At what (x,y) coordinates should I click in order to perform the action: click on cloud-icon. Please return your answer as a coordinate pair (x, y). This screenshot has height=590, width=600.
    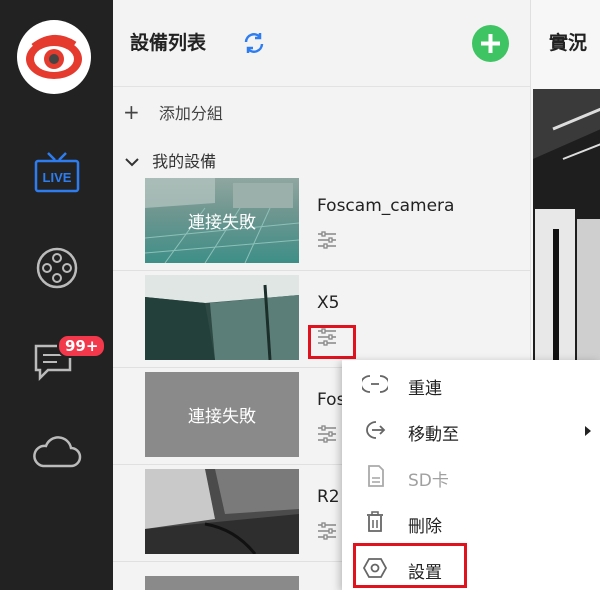
    Looking at the image, I should click on (56, 452).